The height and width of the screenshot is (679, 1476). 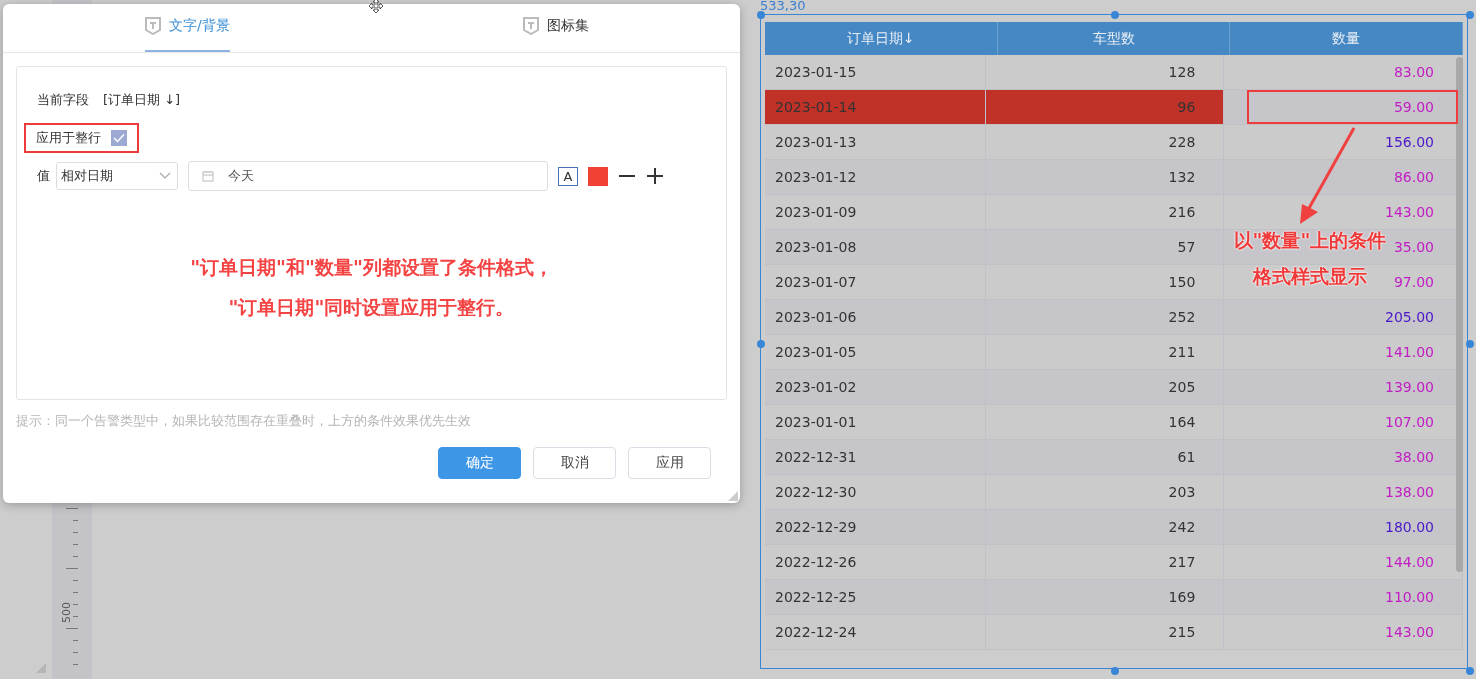 I want to click on table-cell: 216, so click(x=1105, y=212).